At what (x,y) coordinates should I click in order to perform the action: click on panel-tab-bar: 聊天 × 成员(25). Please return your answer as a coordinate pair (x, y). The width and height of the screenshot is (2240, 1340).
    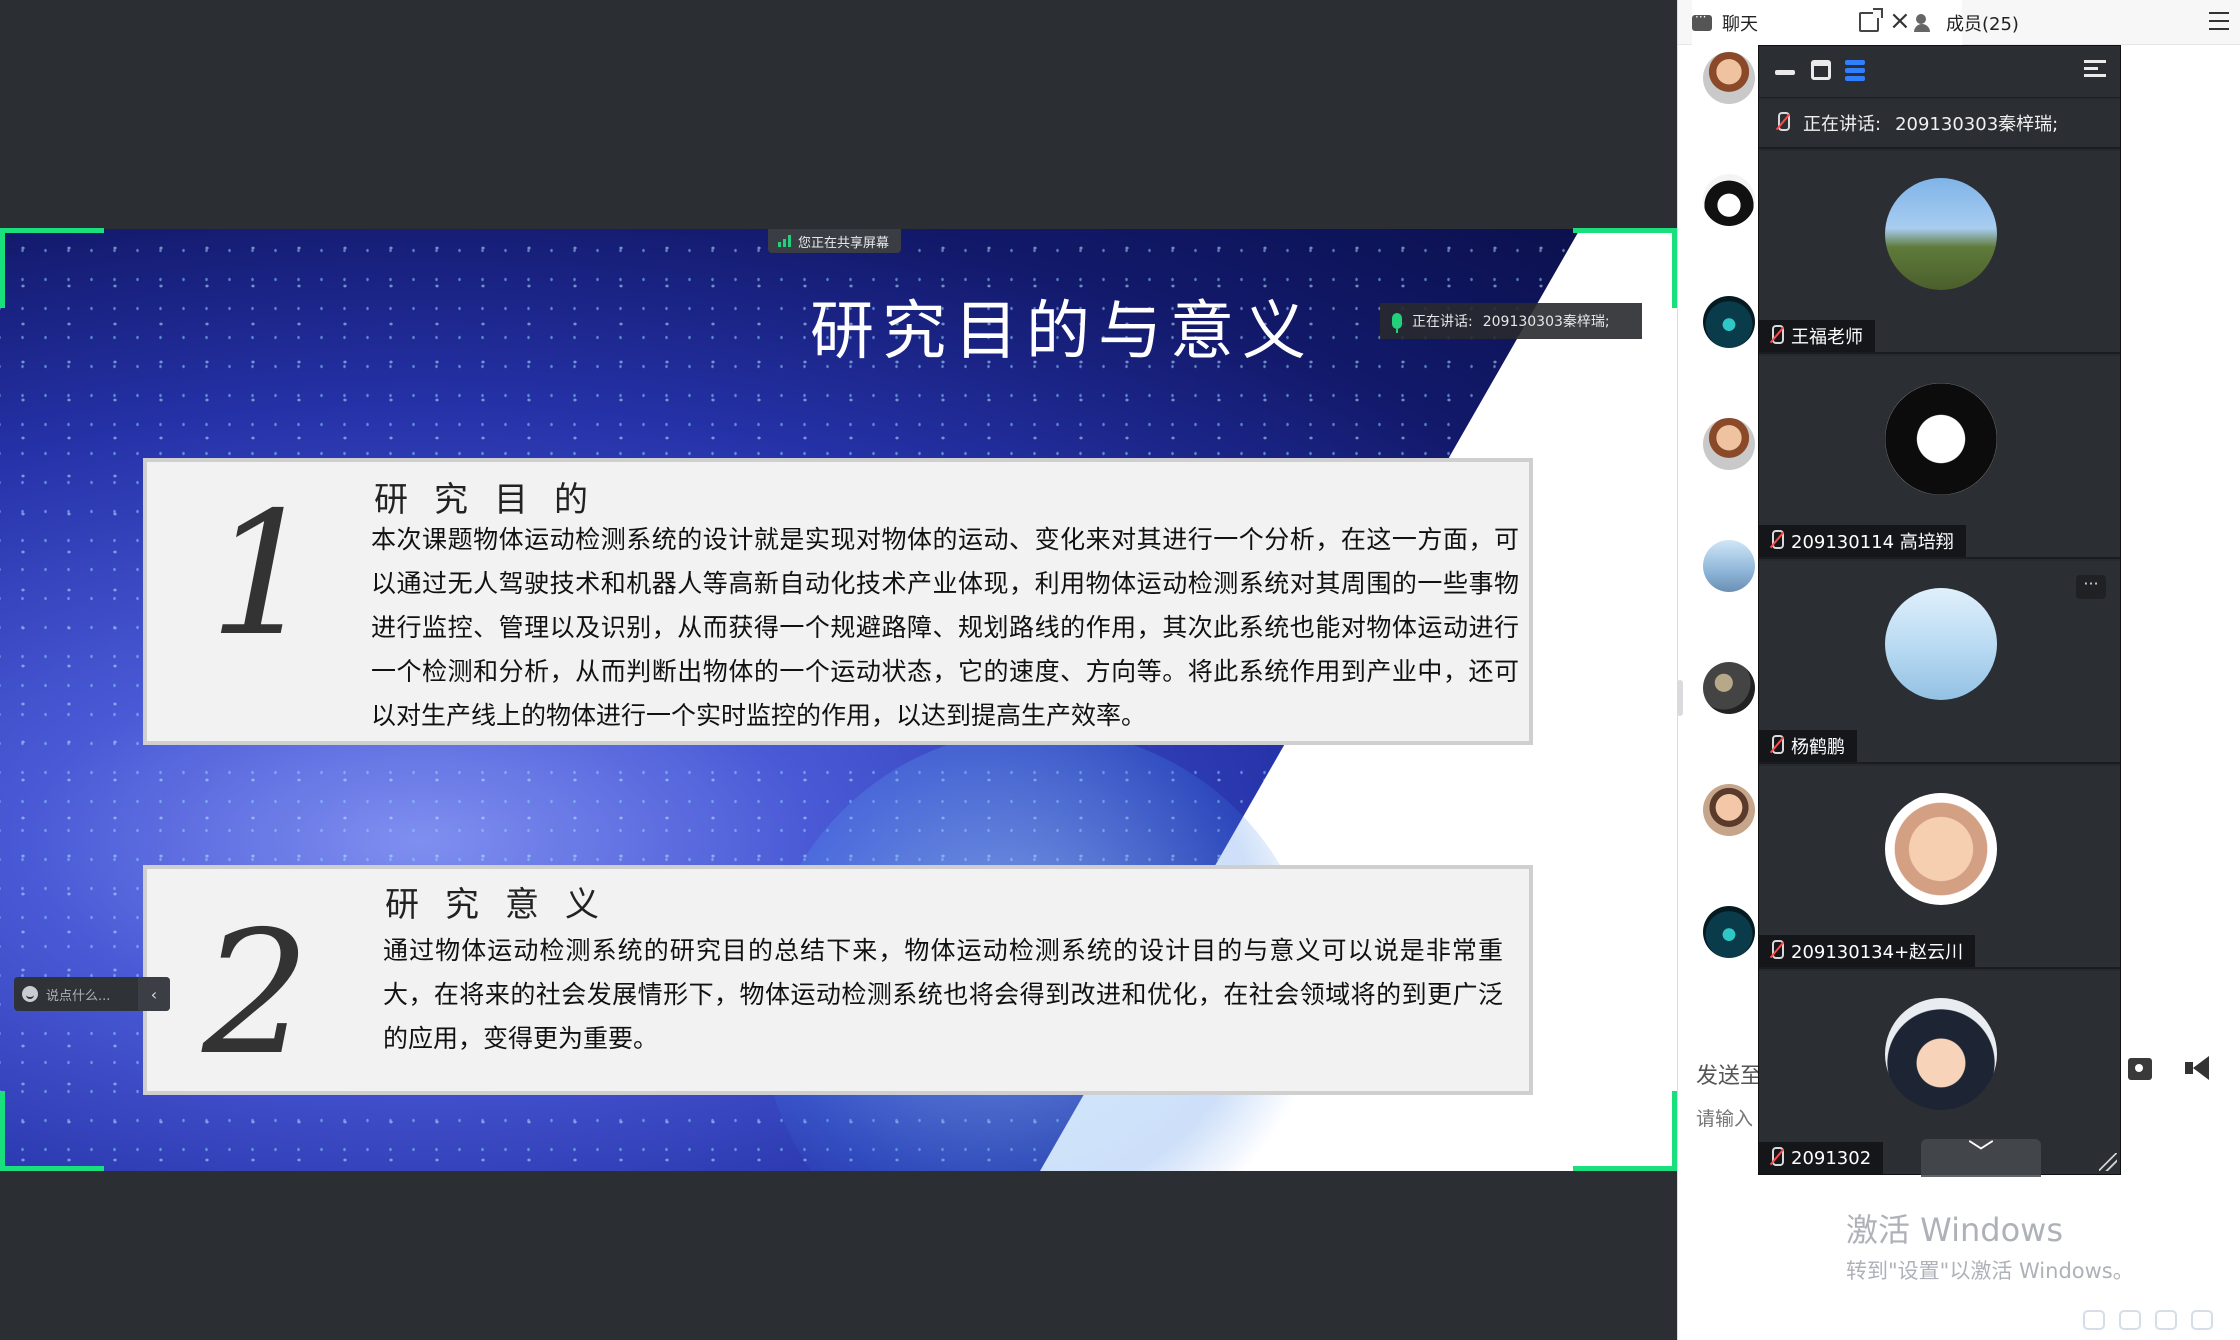
    Looking at the image, I should click on (1959, 22).